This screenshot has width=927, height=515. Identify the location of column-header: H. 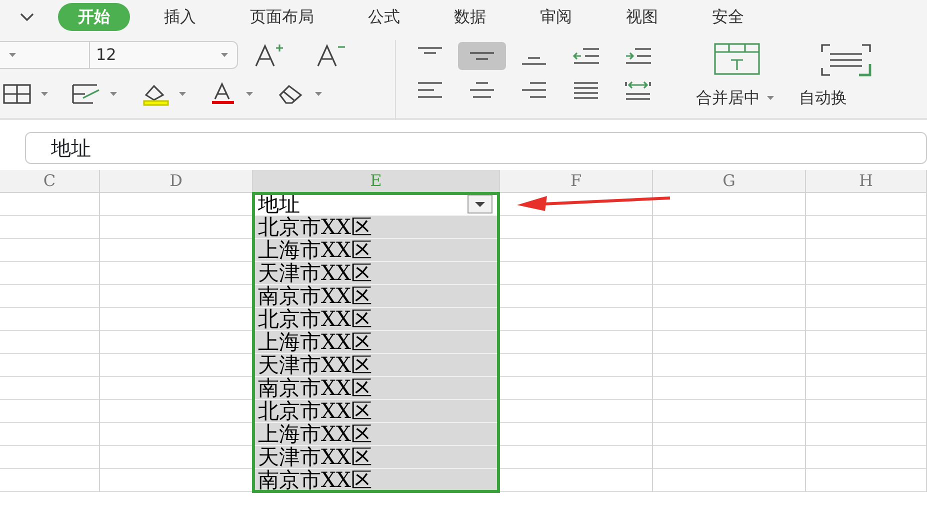
(866, 181).